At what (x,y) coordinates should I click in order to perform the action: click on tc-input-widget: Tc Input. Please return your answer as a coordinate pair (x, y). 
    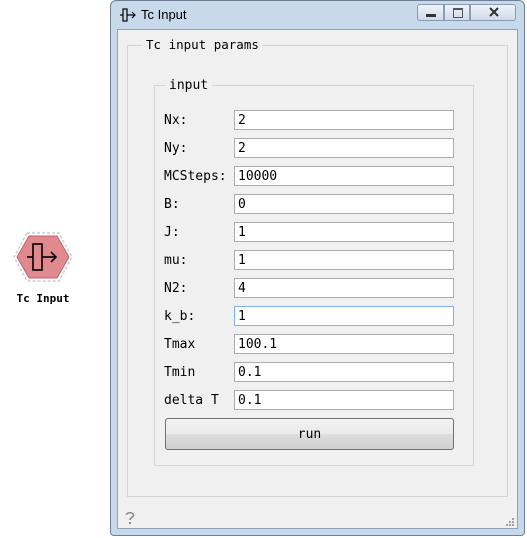
    Looking at the image, I should click on (43, 272).